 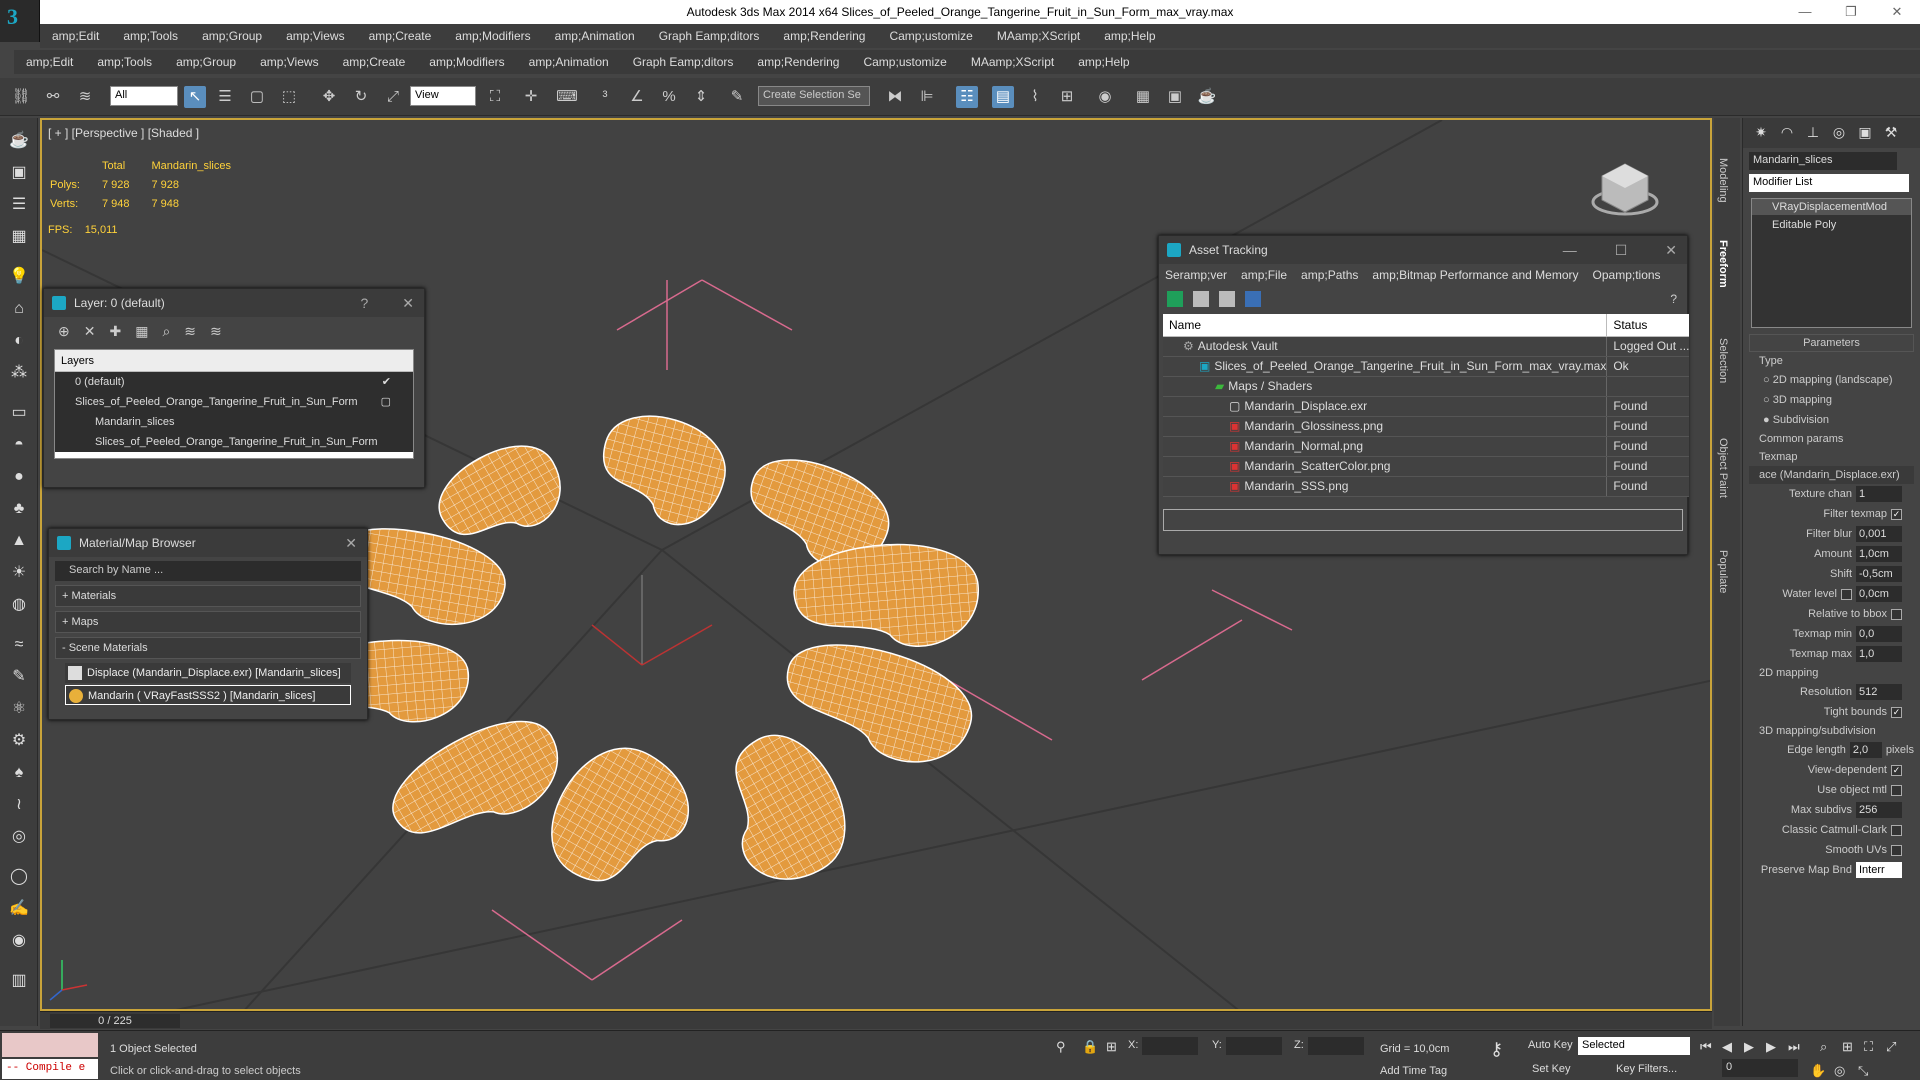 What do you see at coordinates (798, 62) in the screenshot?
I see `menu-item: amp;Rendering` at bounding box center [798, 62].